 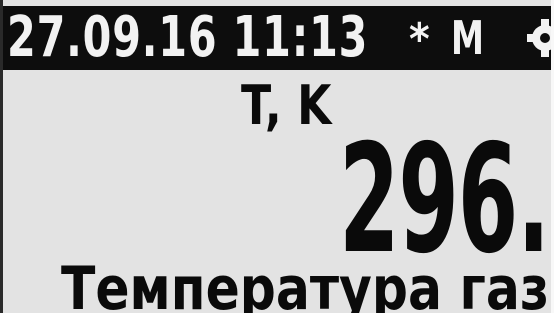 I want to click on star-indicator: *, so click(x=419, y=39).